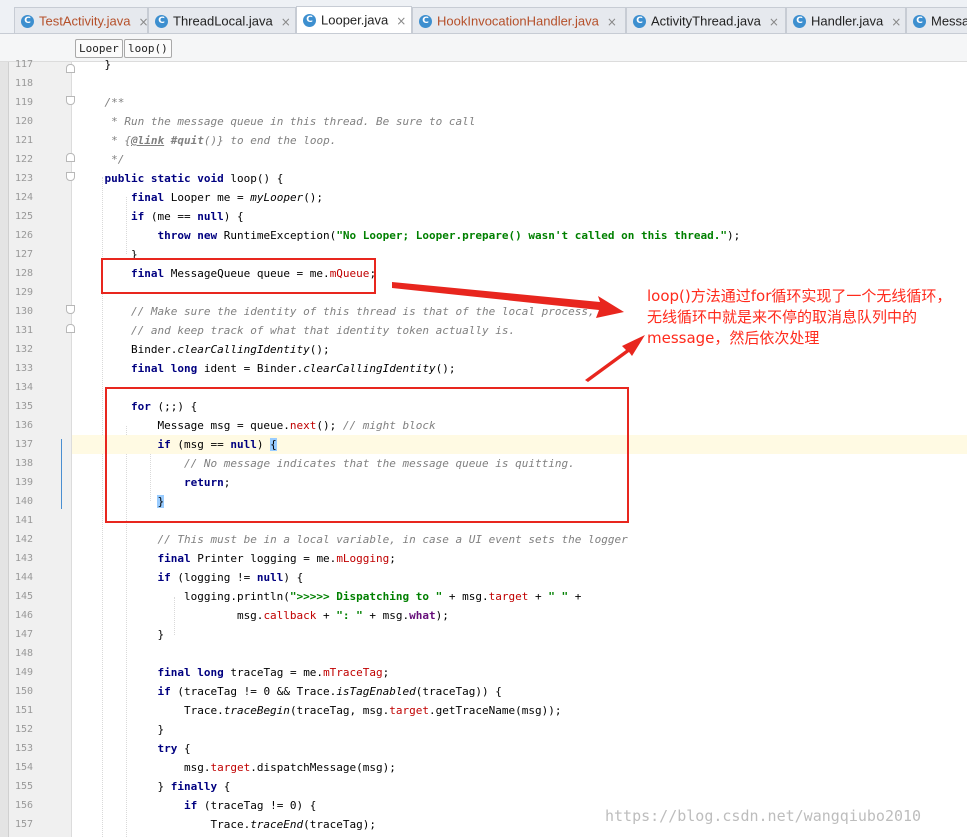  What do you see at coordinates (23, 672) in the screenshot?
I see `line-number: 149` at bounding box center [23, 672].